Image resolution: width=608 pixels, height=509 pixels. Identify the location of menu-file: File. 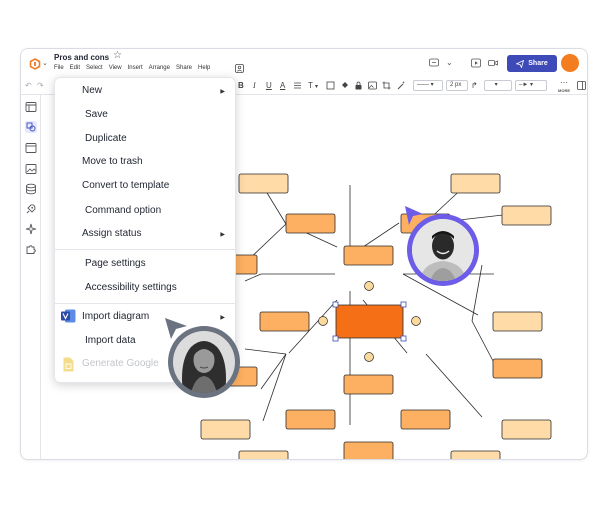
(59, 68).